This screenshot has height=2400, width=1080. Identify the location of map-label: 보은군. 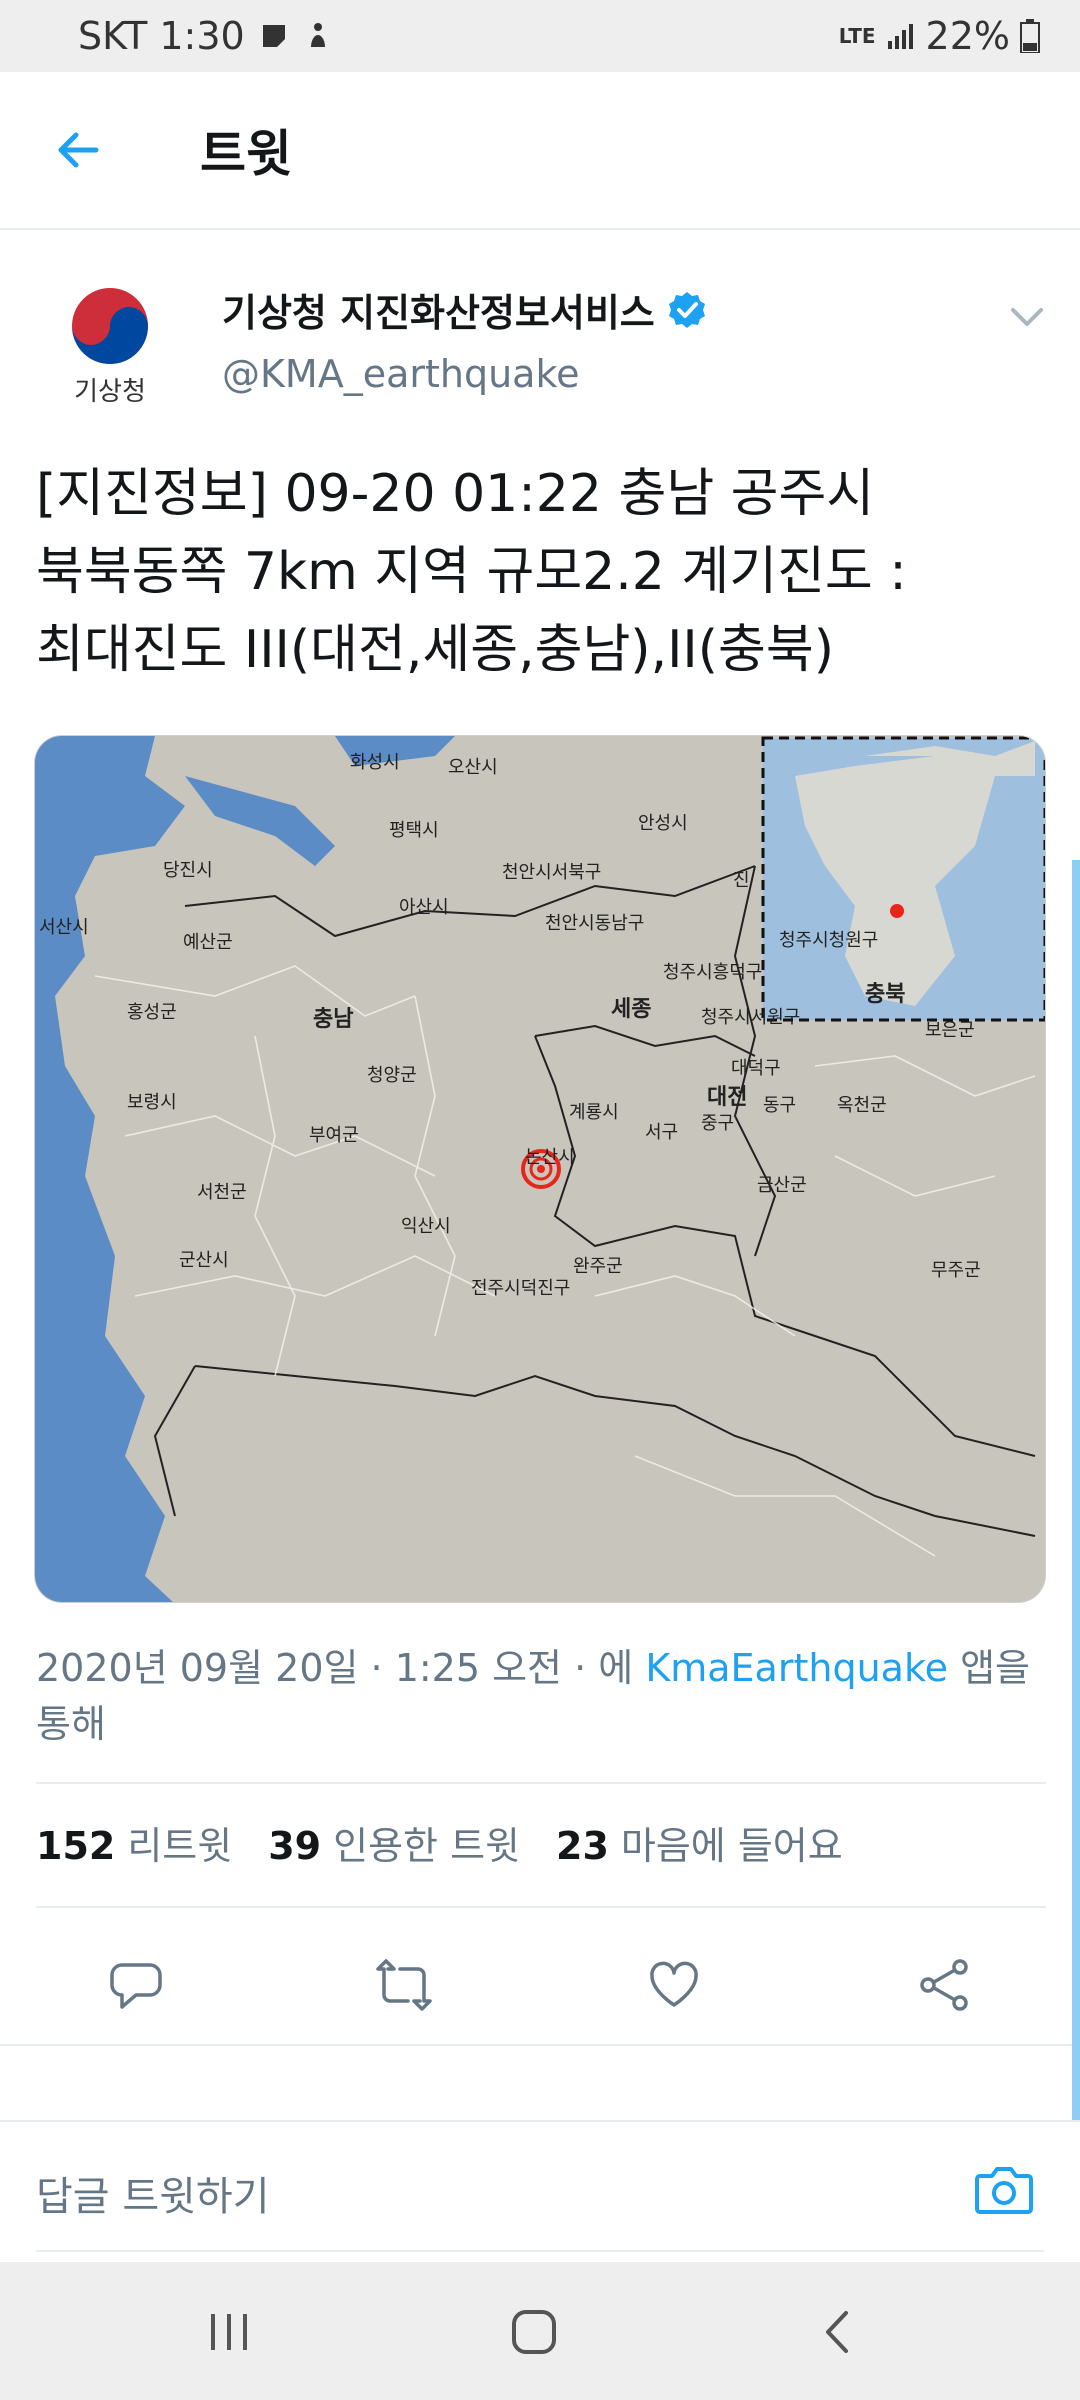
(950, 1030).